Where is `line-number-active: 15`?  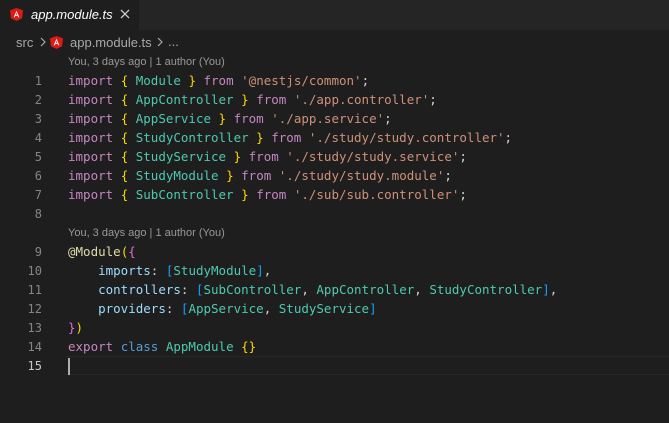 line-number-active: 15 is located at coordinates (34, 366).